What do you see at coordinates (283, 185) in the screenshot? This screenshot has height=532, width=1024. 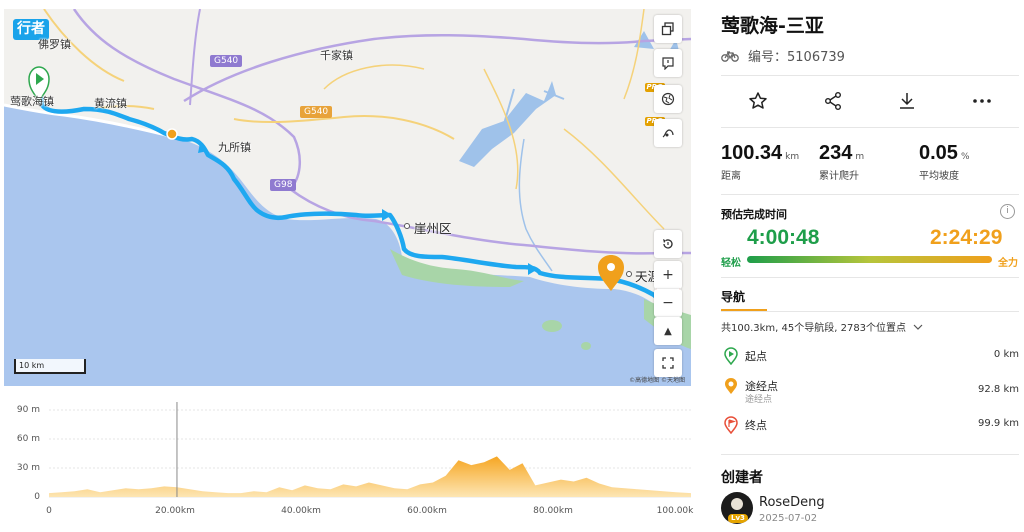 I see `road-shield-g98: G98` at bounding box center [283, 185].